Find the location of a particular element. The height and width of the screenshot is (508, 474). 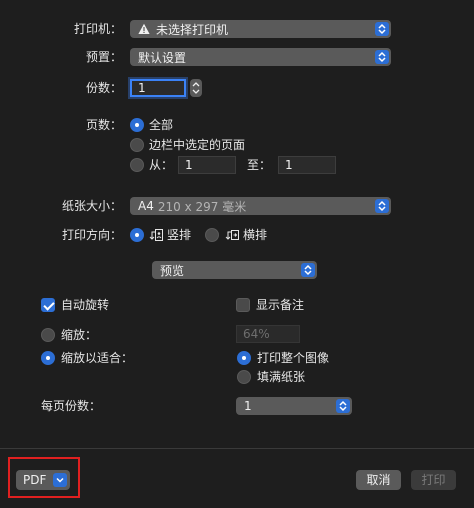

pdf-button-label: PDF is located at coordinates (35, 480).